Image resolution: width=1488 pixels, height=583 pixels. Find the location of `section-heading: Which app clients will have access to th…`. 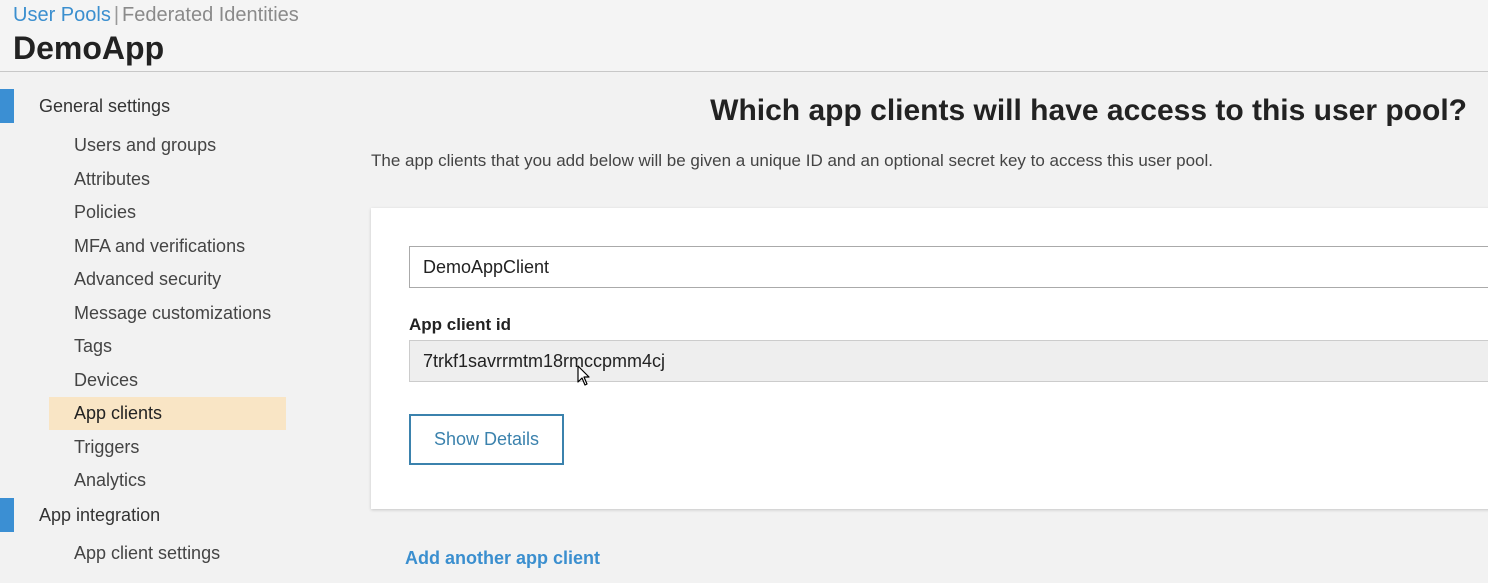

section-heading: Which app clients will have access to th… is located at coordinates (1088, 110).